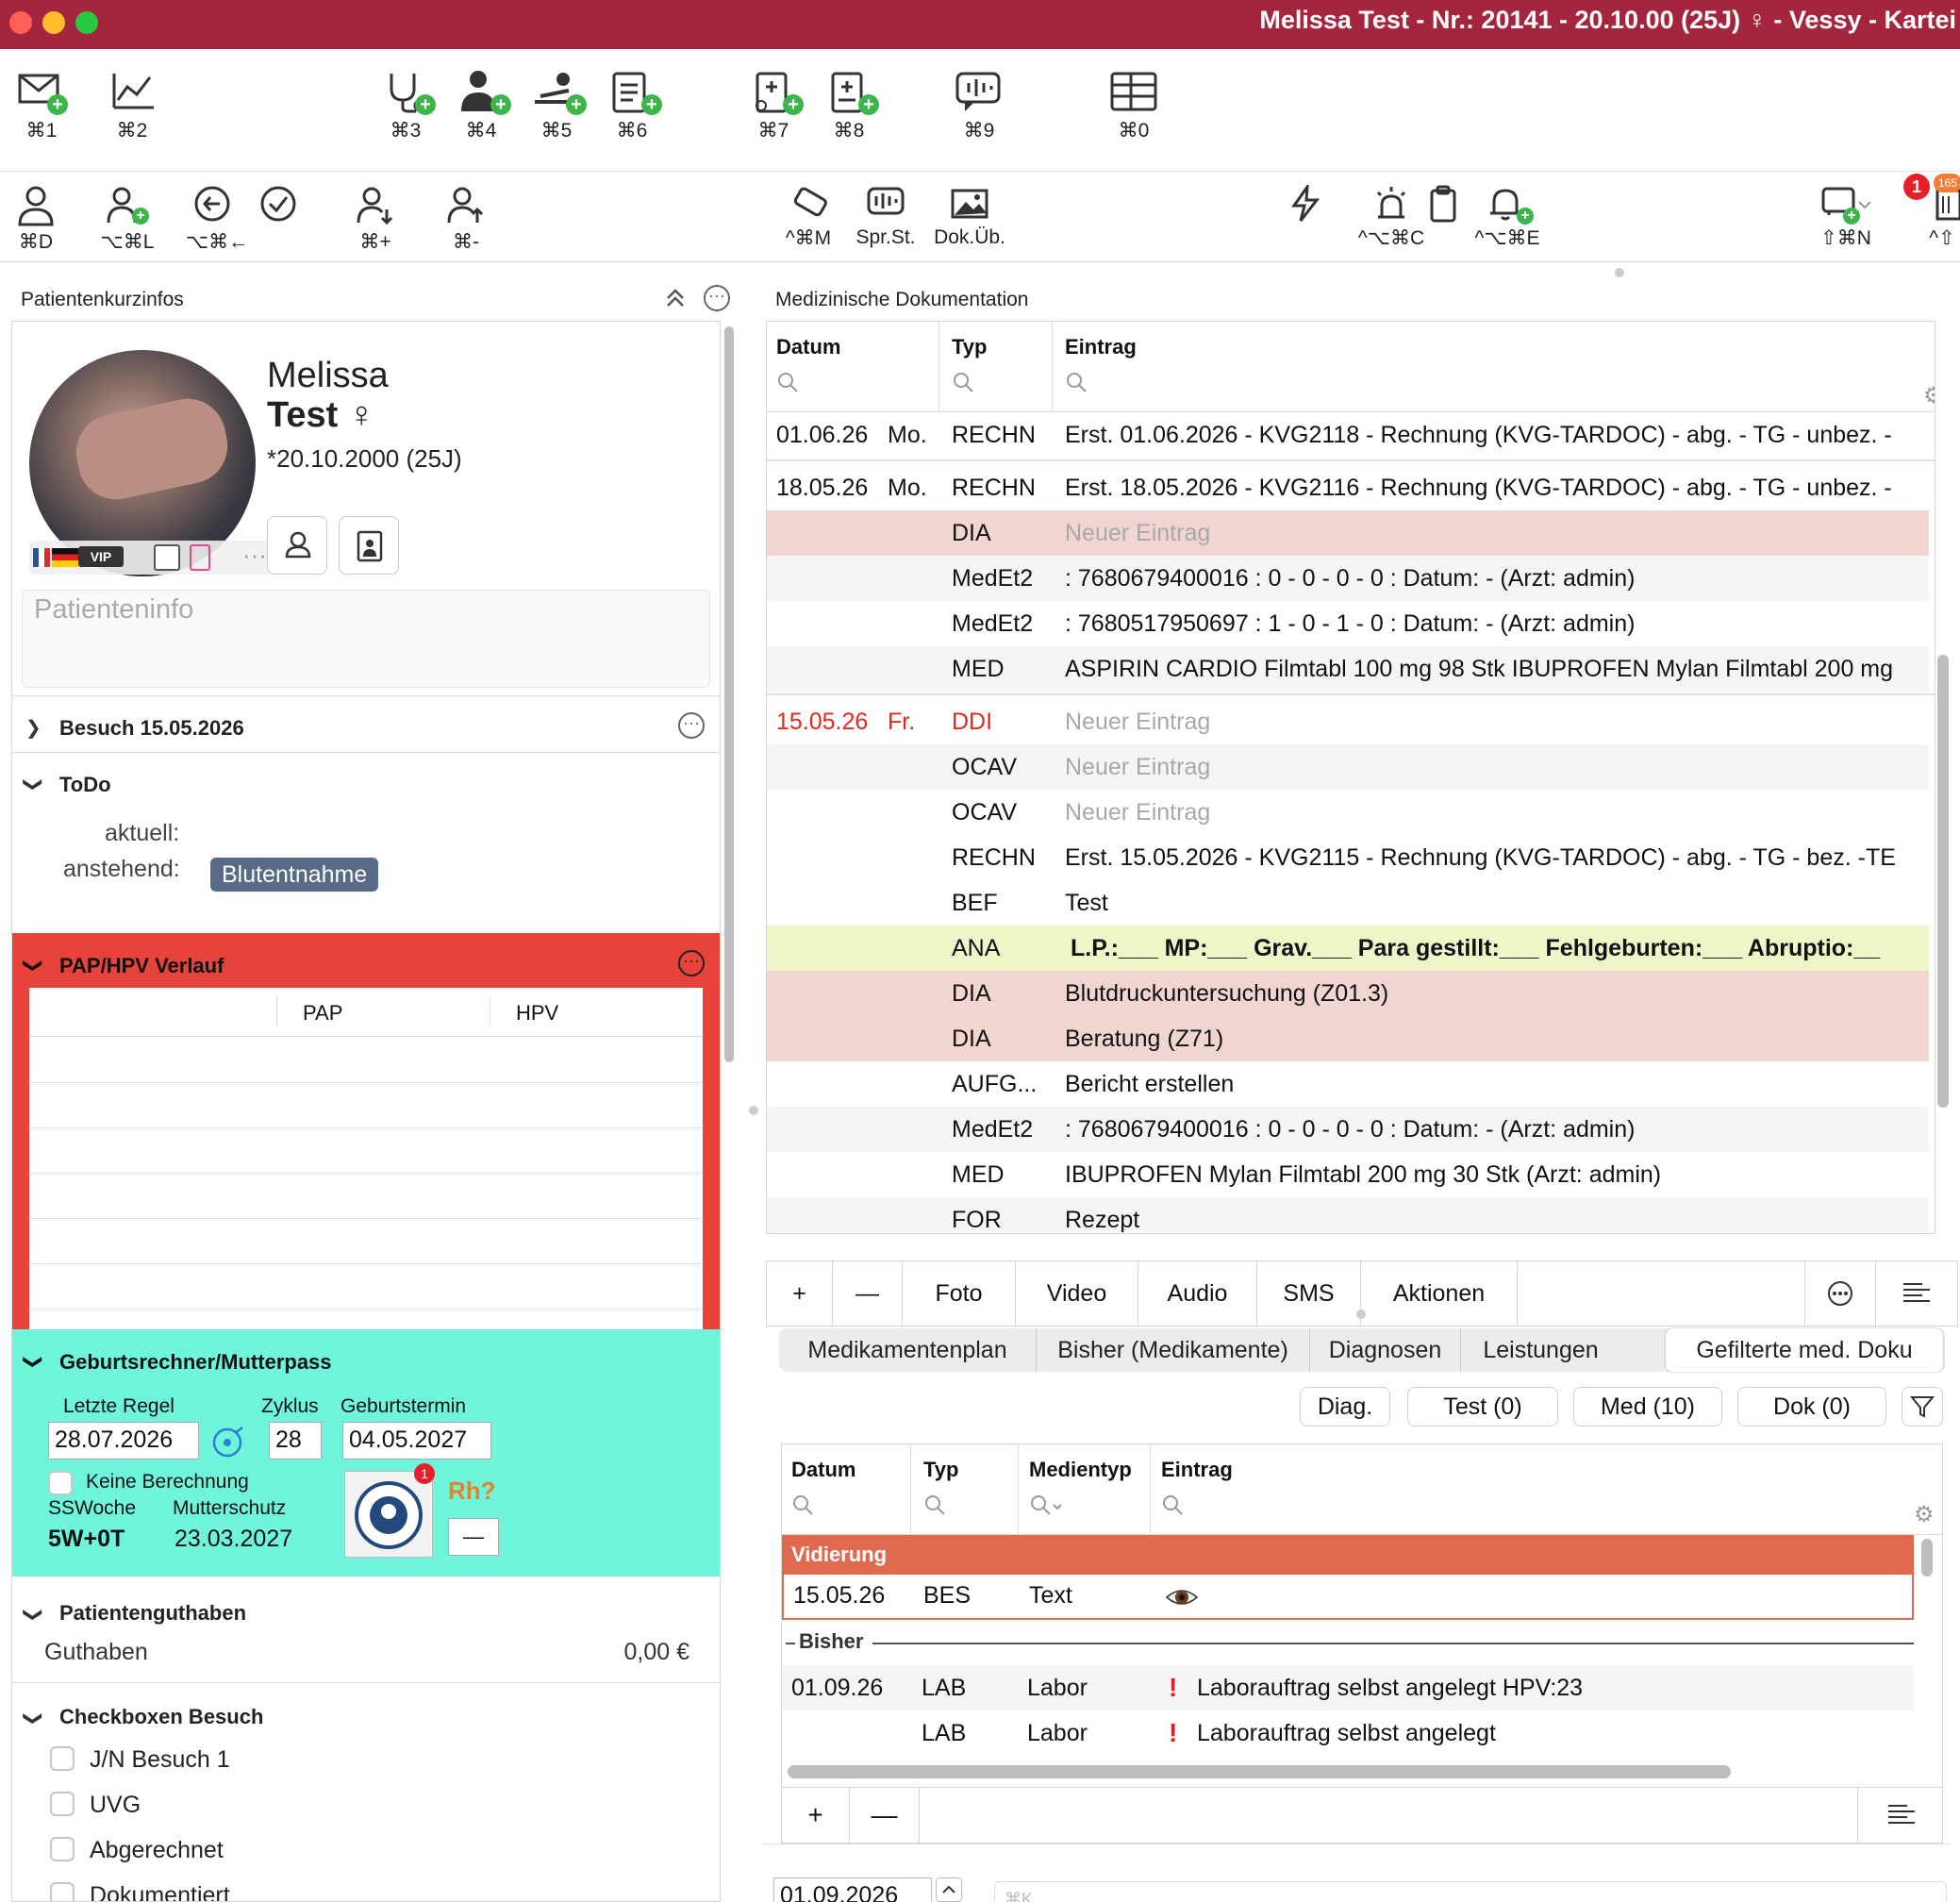  Describe the element at coordinates (885, 1815) in the screenshot. I see `remove-media-button: —` at that location.